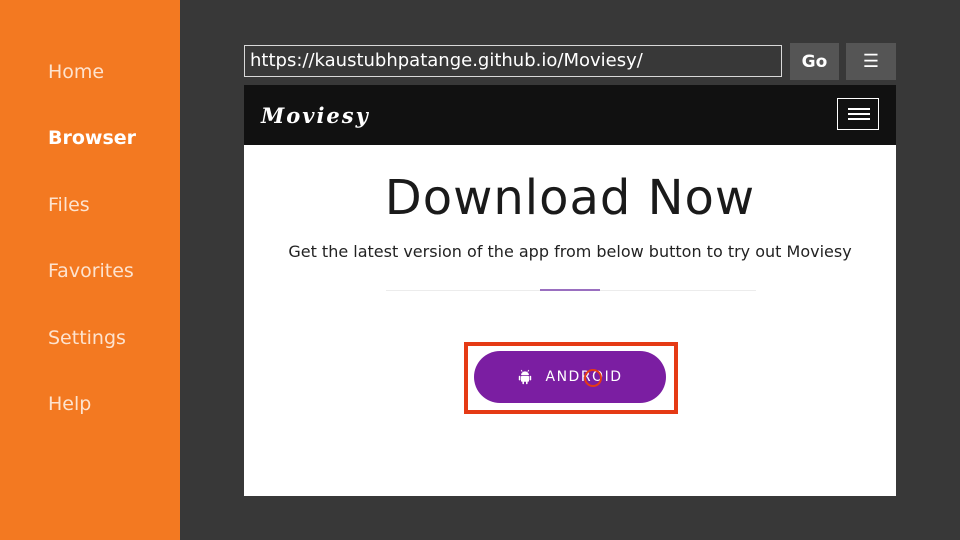  Describe the element at coordinates (110, 205) in the screenshot. I see `sidebar-item-files: Files` at that location.